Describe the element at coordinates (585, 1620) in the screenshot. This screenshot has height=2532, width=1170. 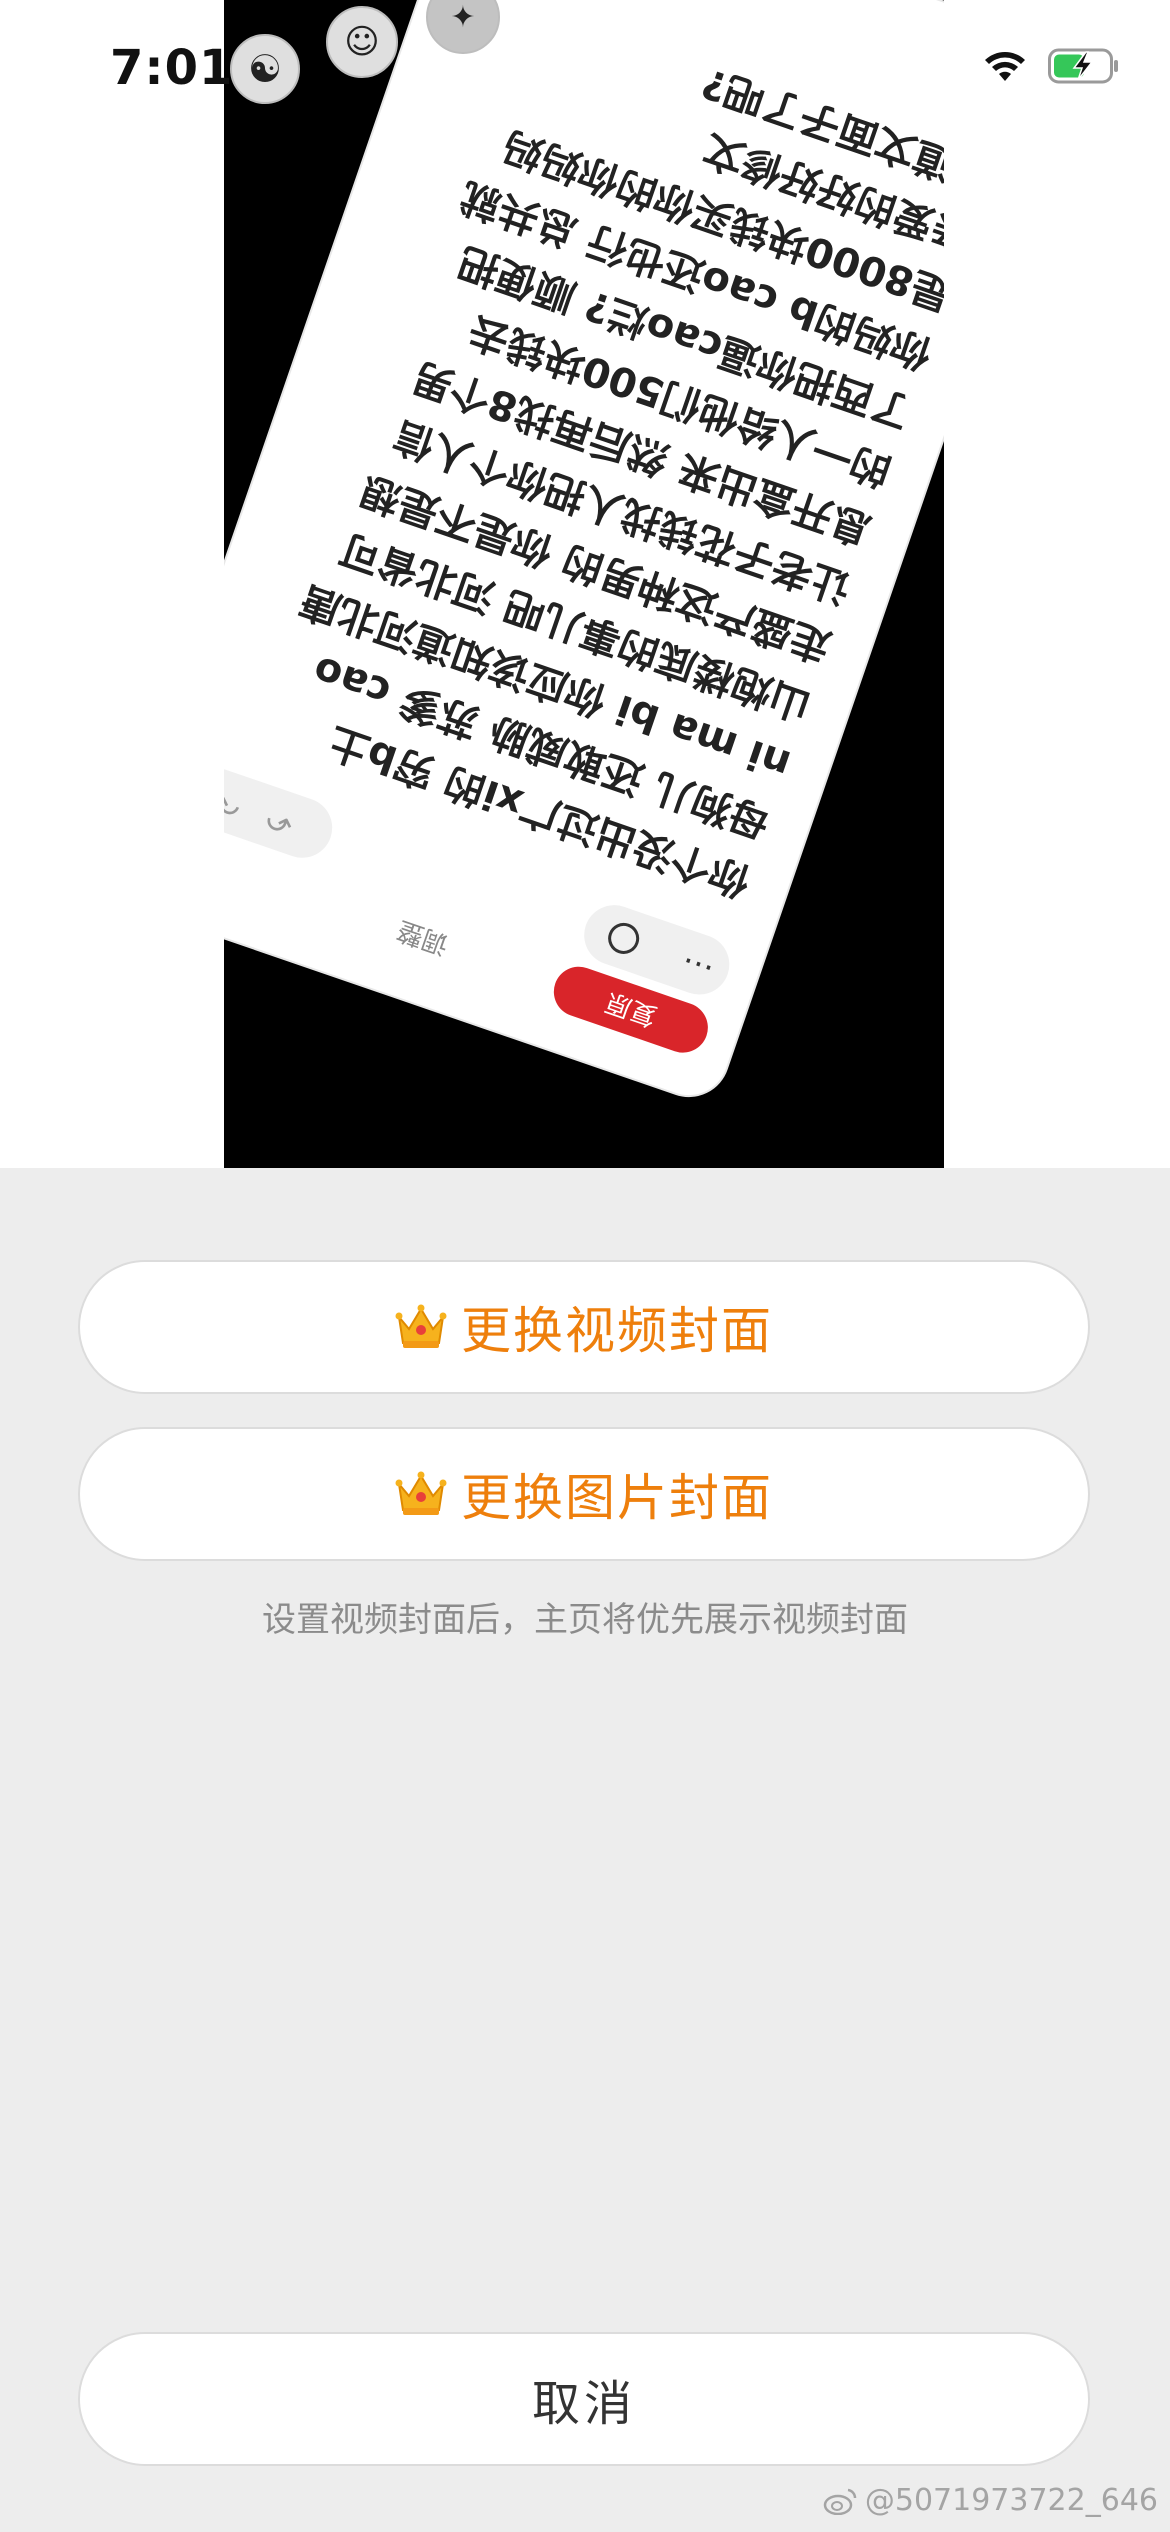
I see `cover-hint-text: 设置视频封面后，主页将优先展示视频封面` at that location.